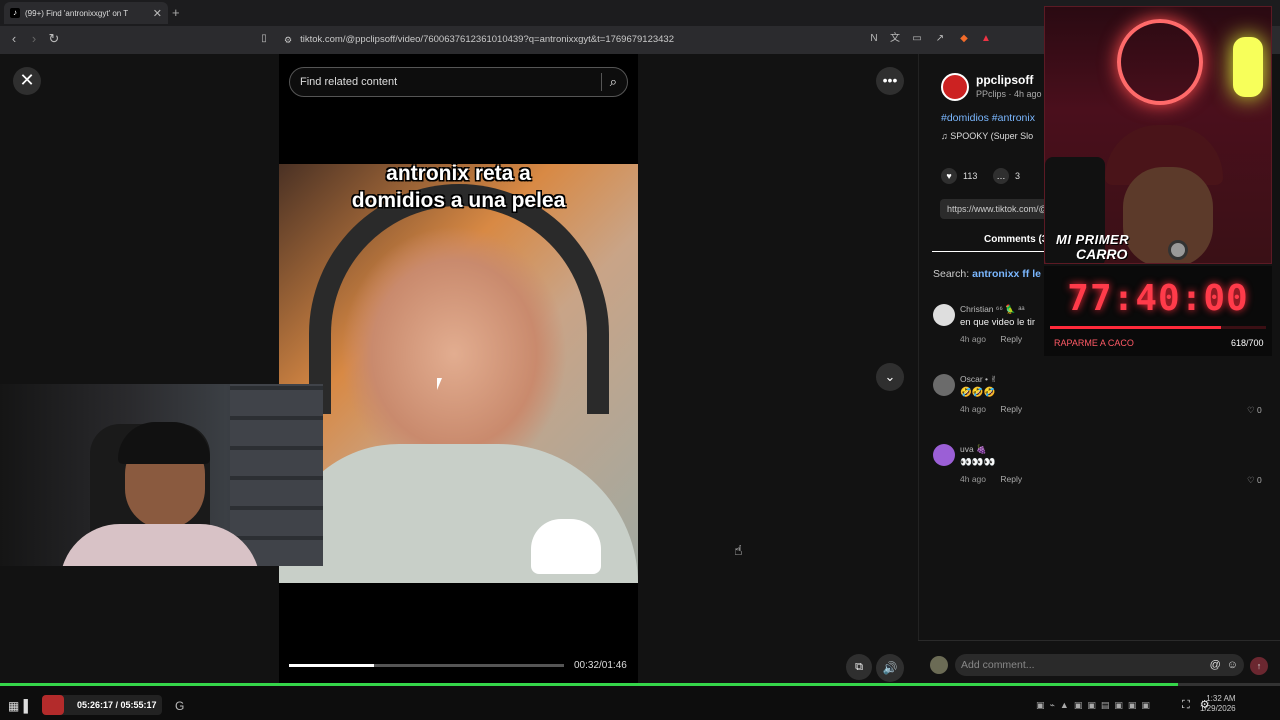 Image resolution: width=1280 pixels, height=720 pixels. I want to click on goal-progress-bar, so click(1158, 327).